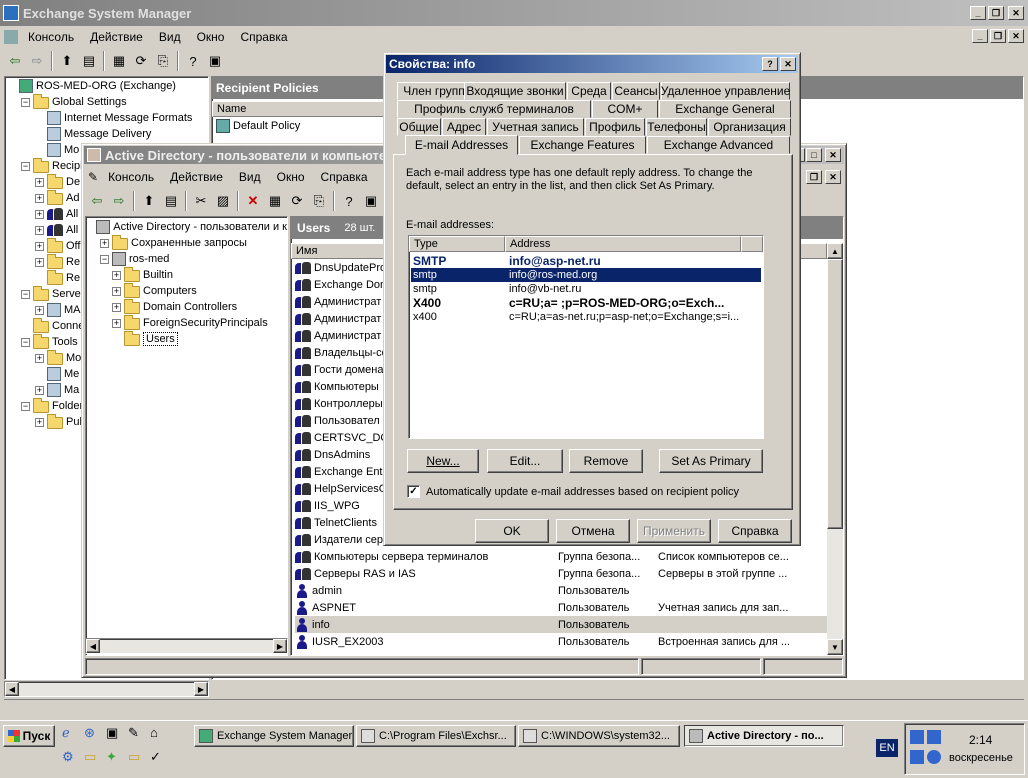 The height and width of the screenshot is (778, 1028). I want to click on tab-row3-1: Адрес, so click(464, 127).